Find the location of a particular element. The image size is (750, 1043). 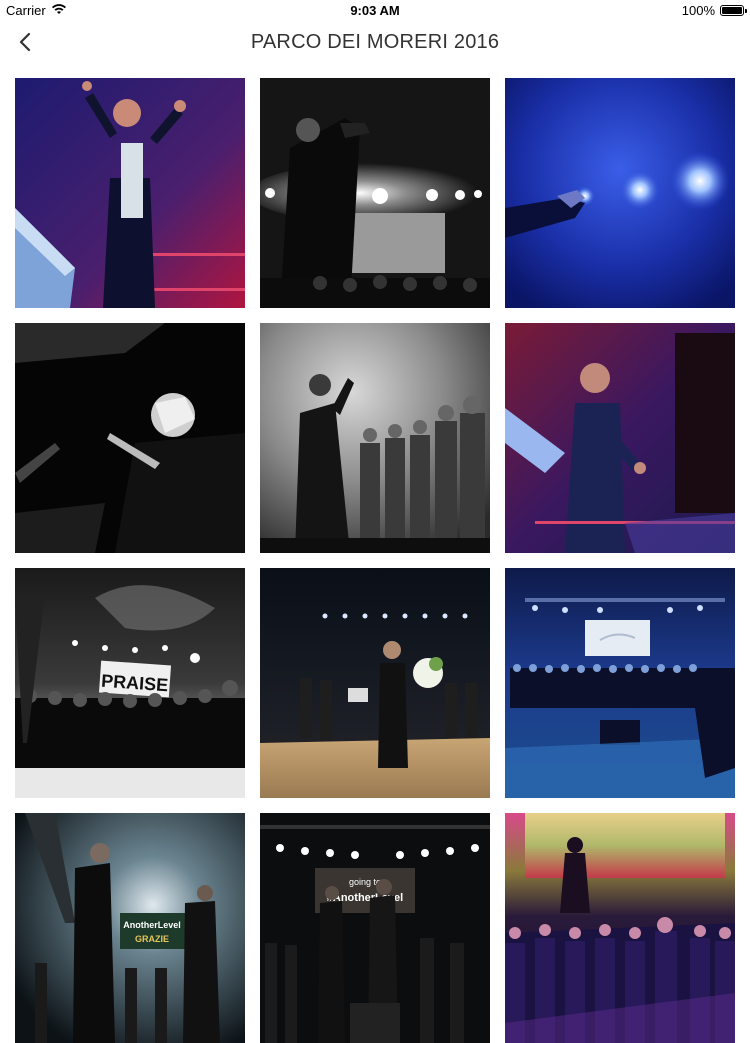

photo-image: going to #AnotherLevel is located at coordinates (375, 928).